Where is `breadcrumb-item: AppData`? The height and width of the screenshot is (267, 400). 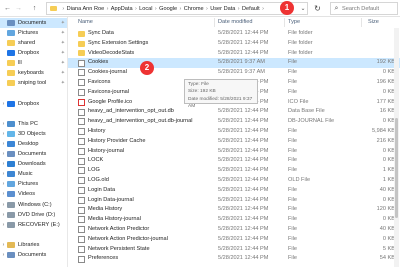 breadcrumb-item: AppData is located at coordinates (122, 9).